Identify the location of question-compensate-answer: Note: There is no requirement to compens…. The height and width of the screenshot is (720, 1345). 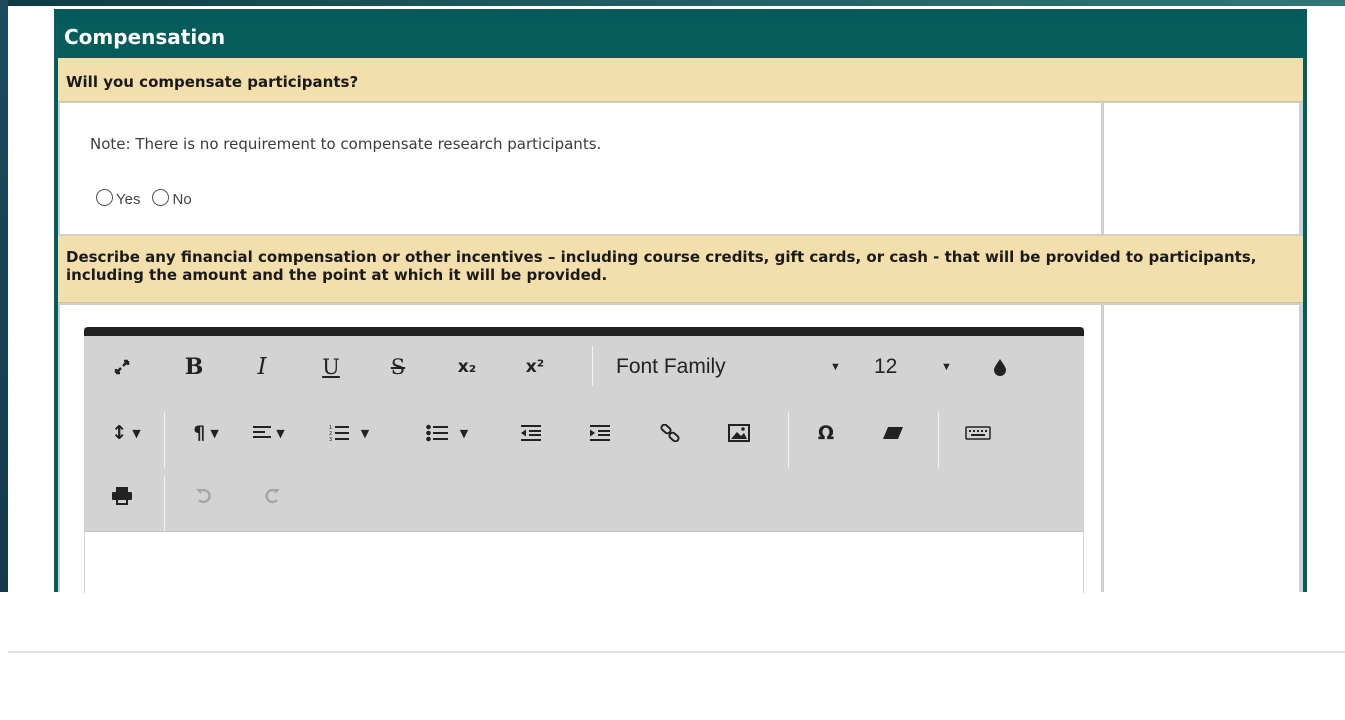
(580, 168).